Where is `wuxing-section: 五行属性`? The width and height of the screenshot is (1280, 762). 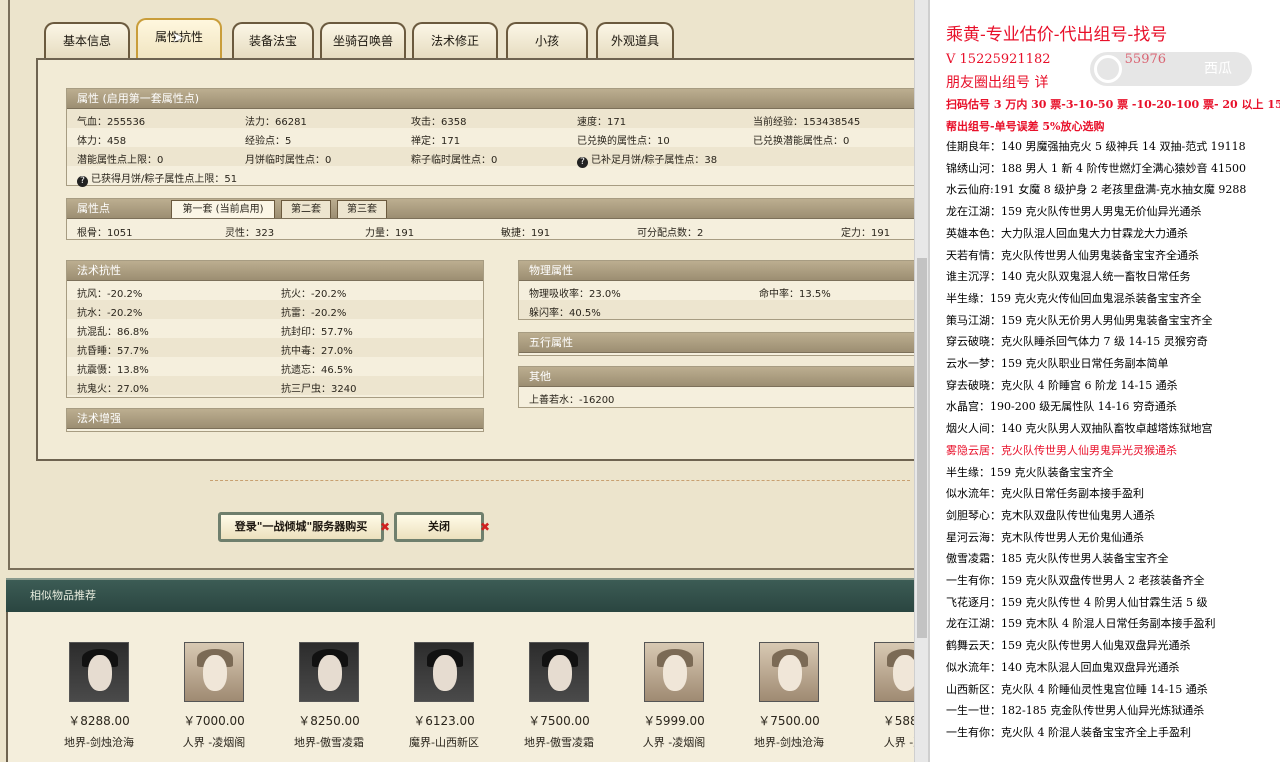 wuxing-section: 五行属性 is located at coordinates (723, 344).